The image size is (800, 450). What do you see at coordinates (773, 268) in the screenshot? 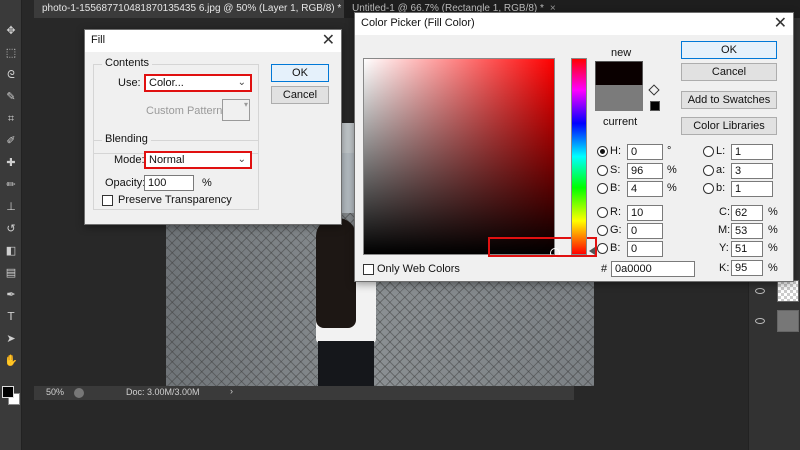
I see `black-unit: %` at bounding box center [773, 268].